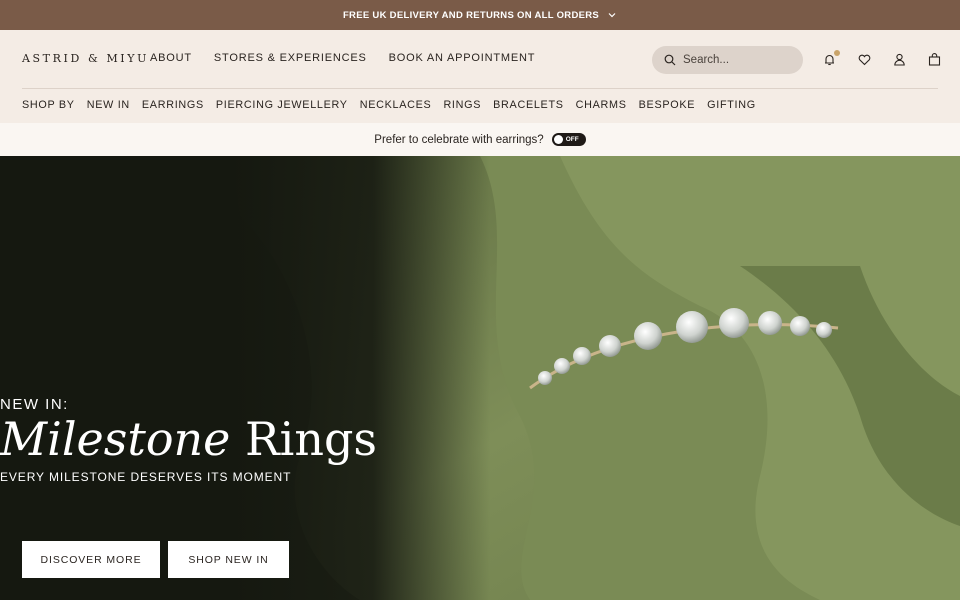 The image size is (960, 600). What do you see at coordinates (462, 58) in the screenshot?
I see `nav-book-appointment: BOOK AN APPOINTMENT` at bounding box center [462, 58].